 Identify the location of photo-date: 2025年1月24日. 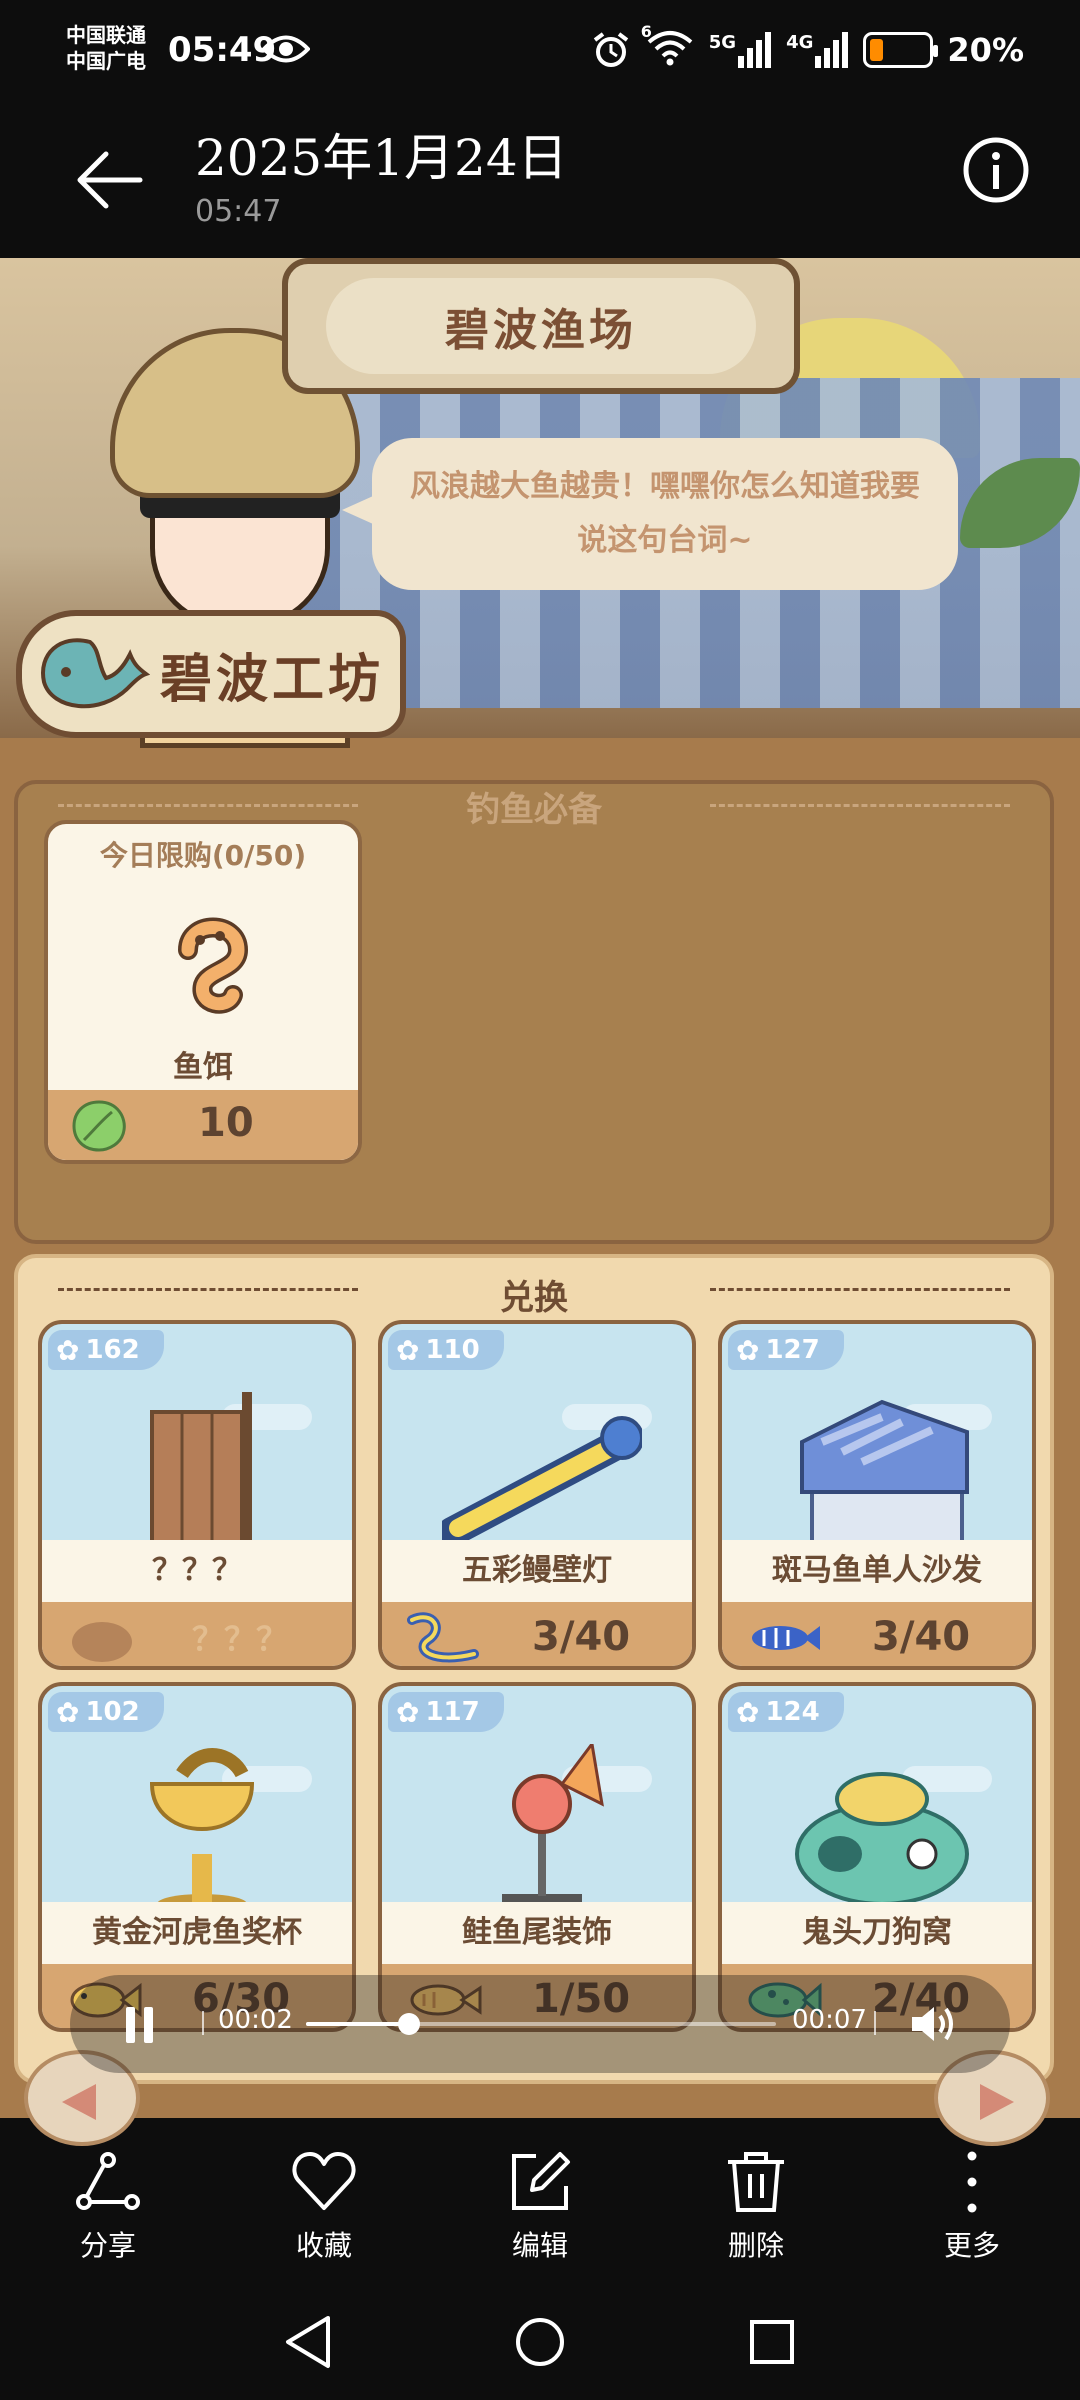
(381, 158).